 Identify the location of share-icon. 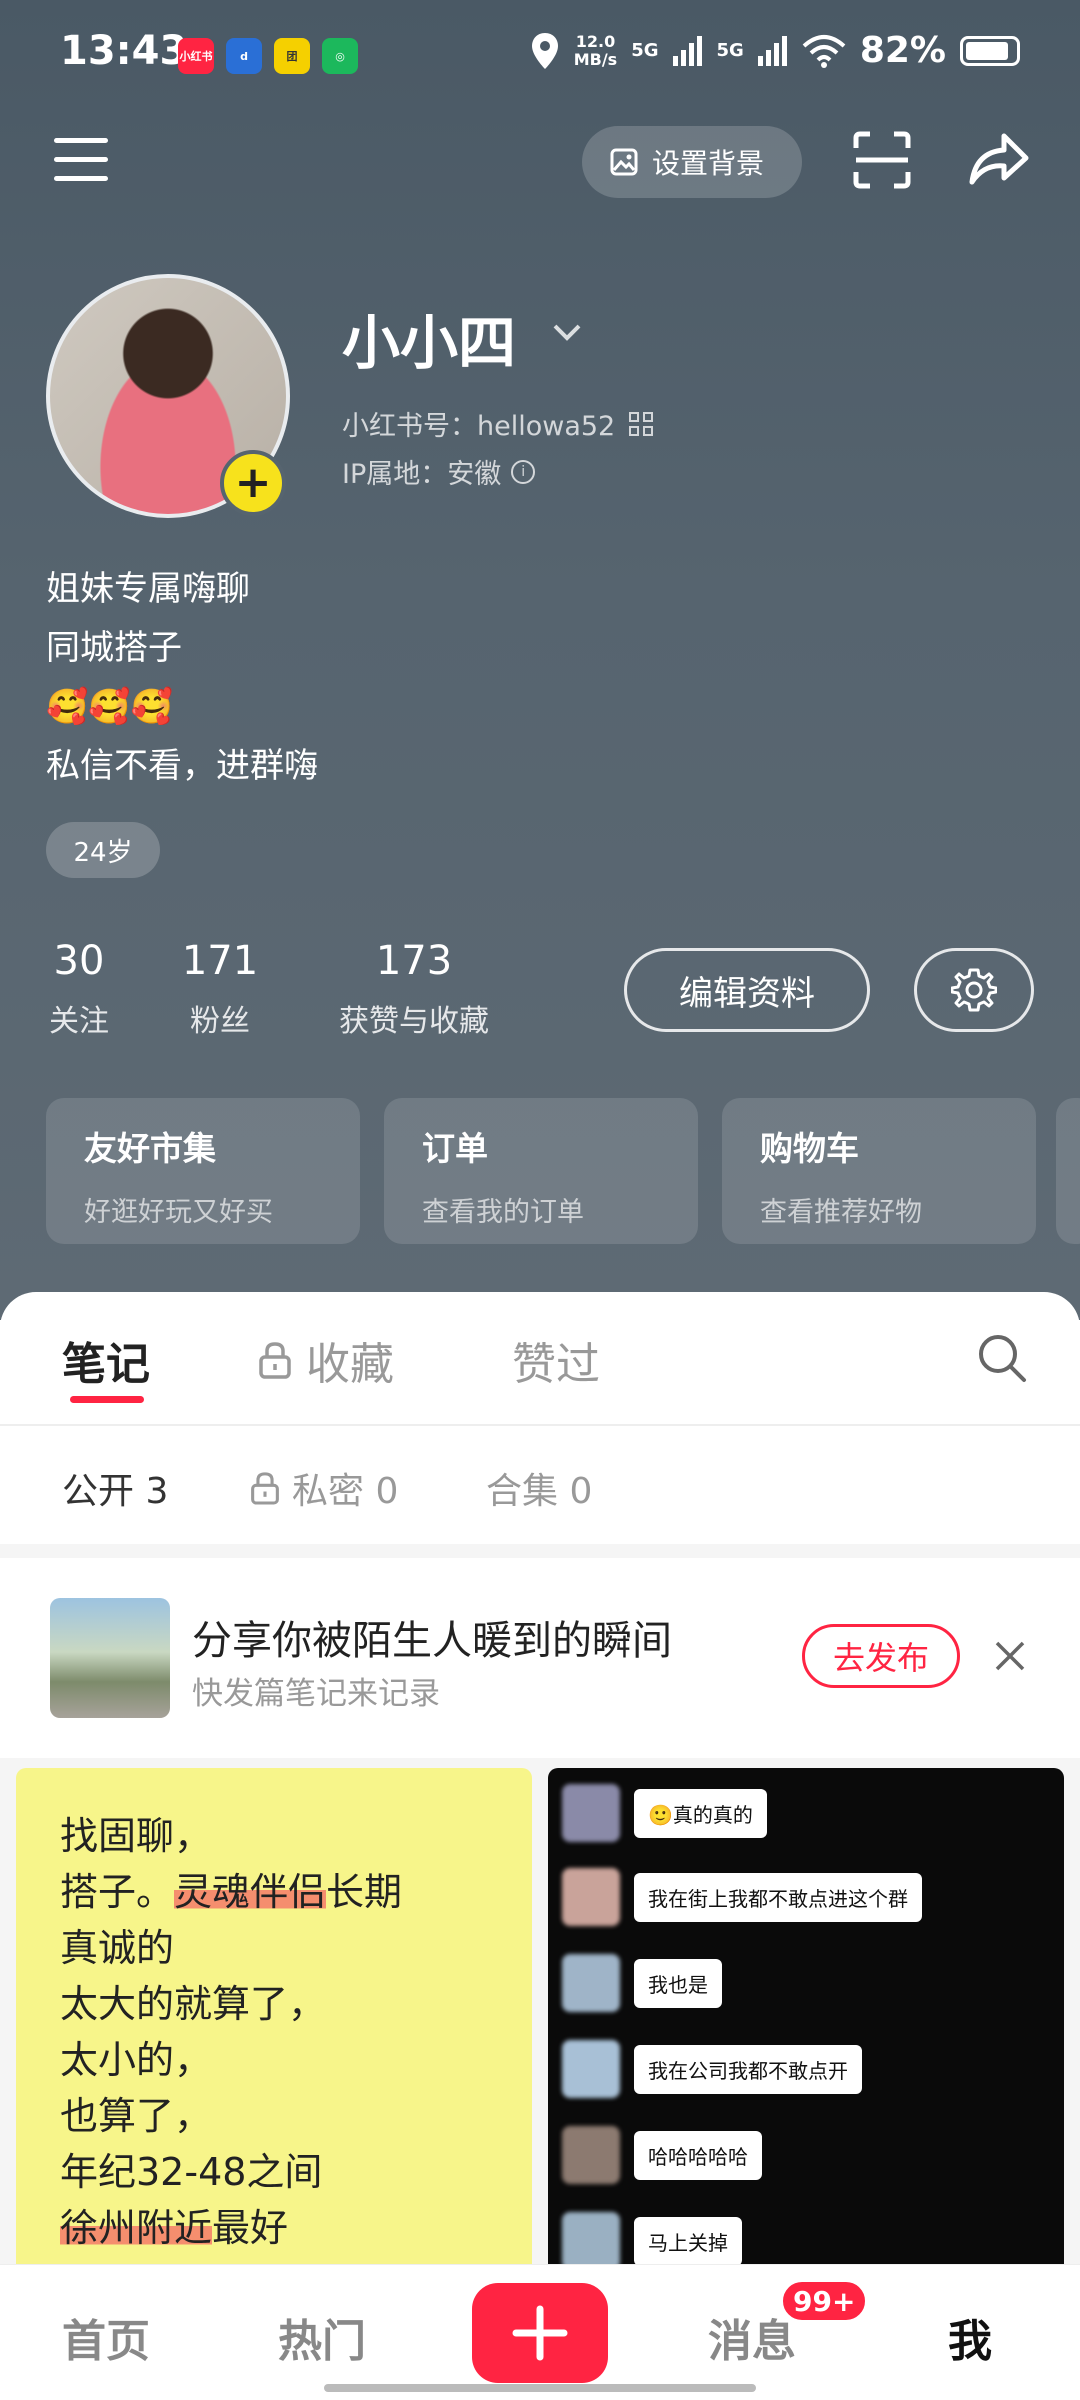
(998, 158).